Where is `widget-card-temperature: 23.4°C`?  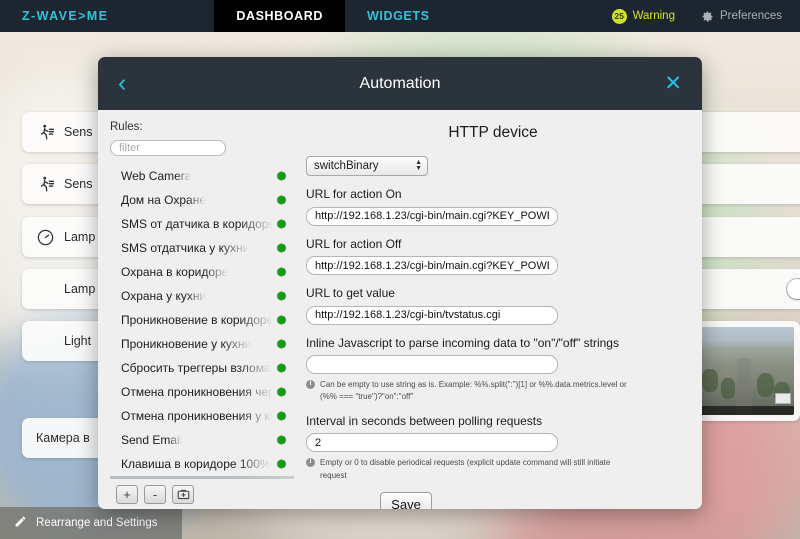 widget-card-temperature: 23.4°C is located at coordinates (745, 132).